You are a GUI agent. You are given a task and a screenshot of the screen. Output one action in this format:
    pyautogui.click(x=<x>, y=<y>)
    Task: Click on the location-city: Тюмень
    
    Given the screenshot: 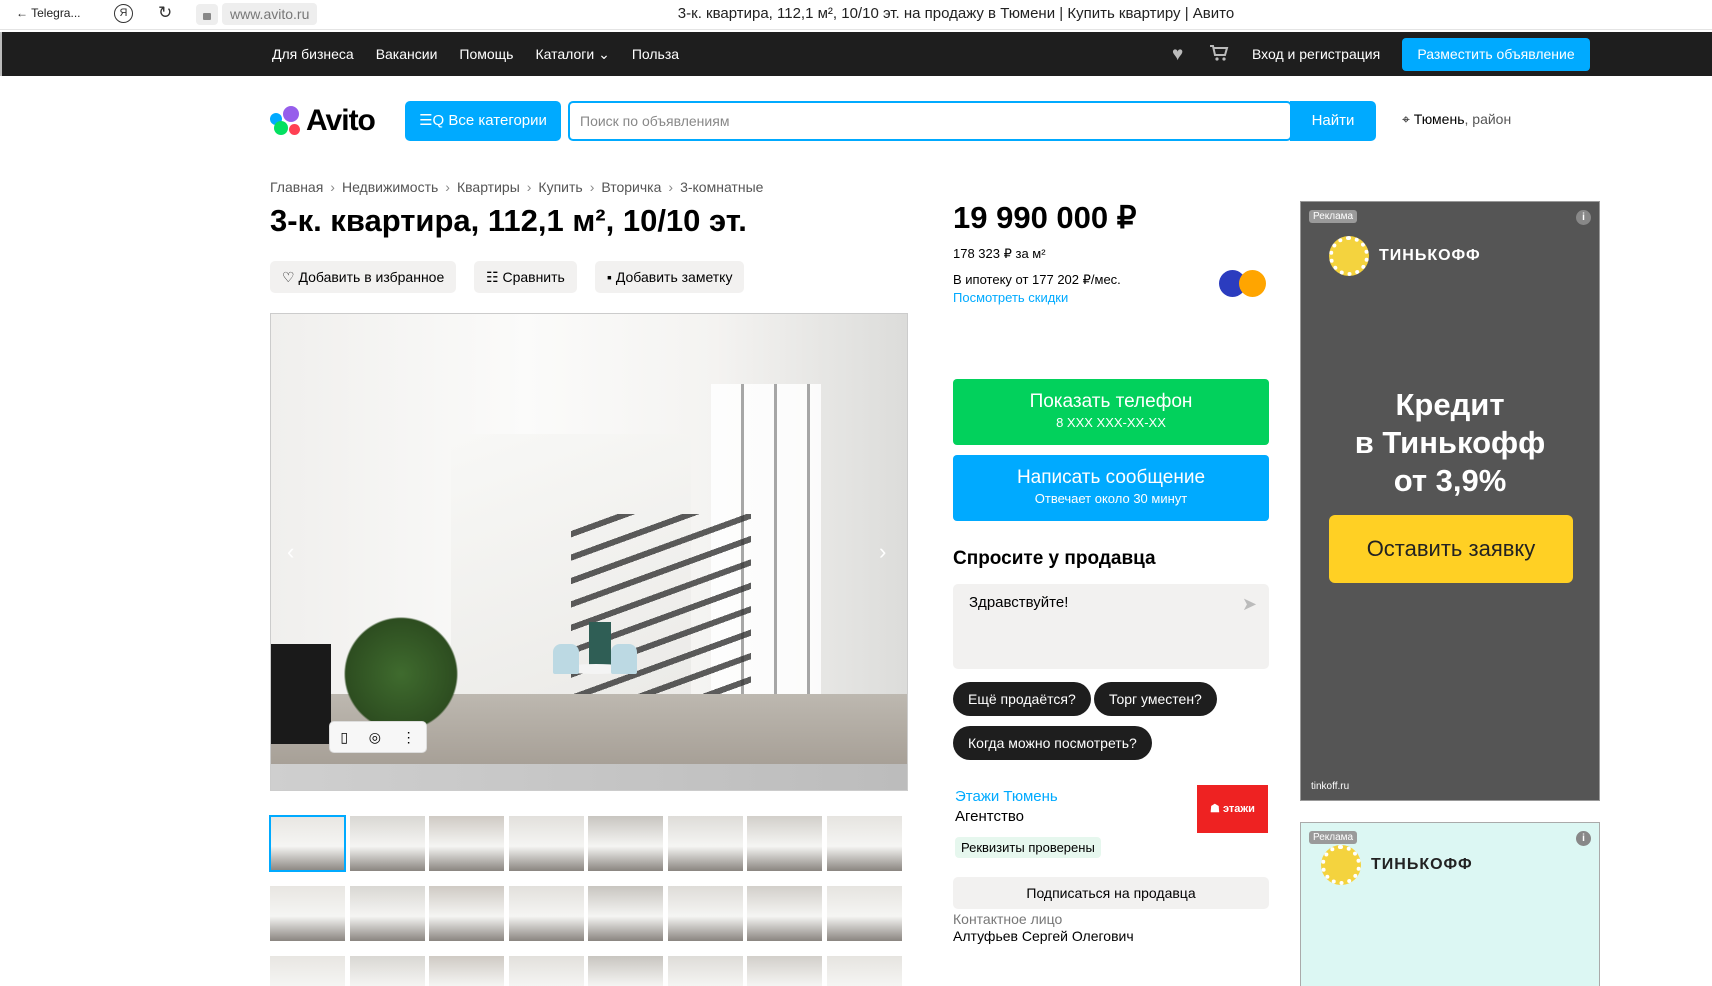 What is the action you would take?
    pyautogui.click(x=1439, y=119)
    